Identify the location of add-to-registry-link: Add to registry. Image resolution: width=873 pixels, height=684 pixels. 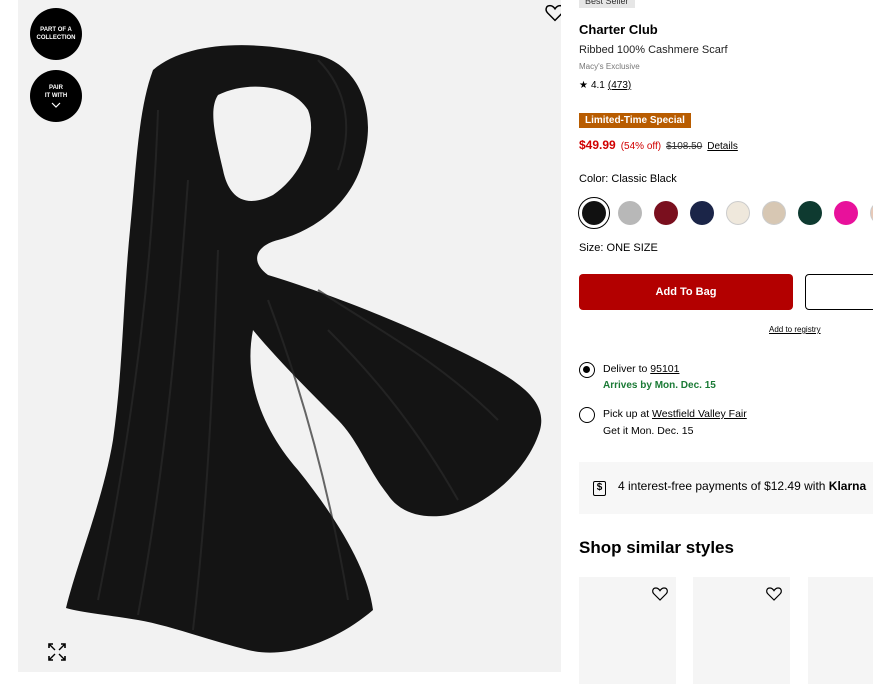
(795, 329).